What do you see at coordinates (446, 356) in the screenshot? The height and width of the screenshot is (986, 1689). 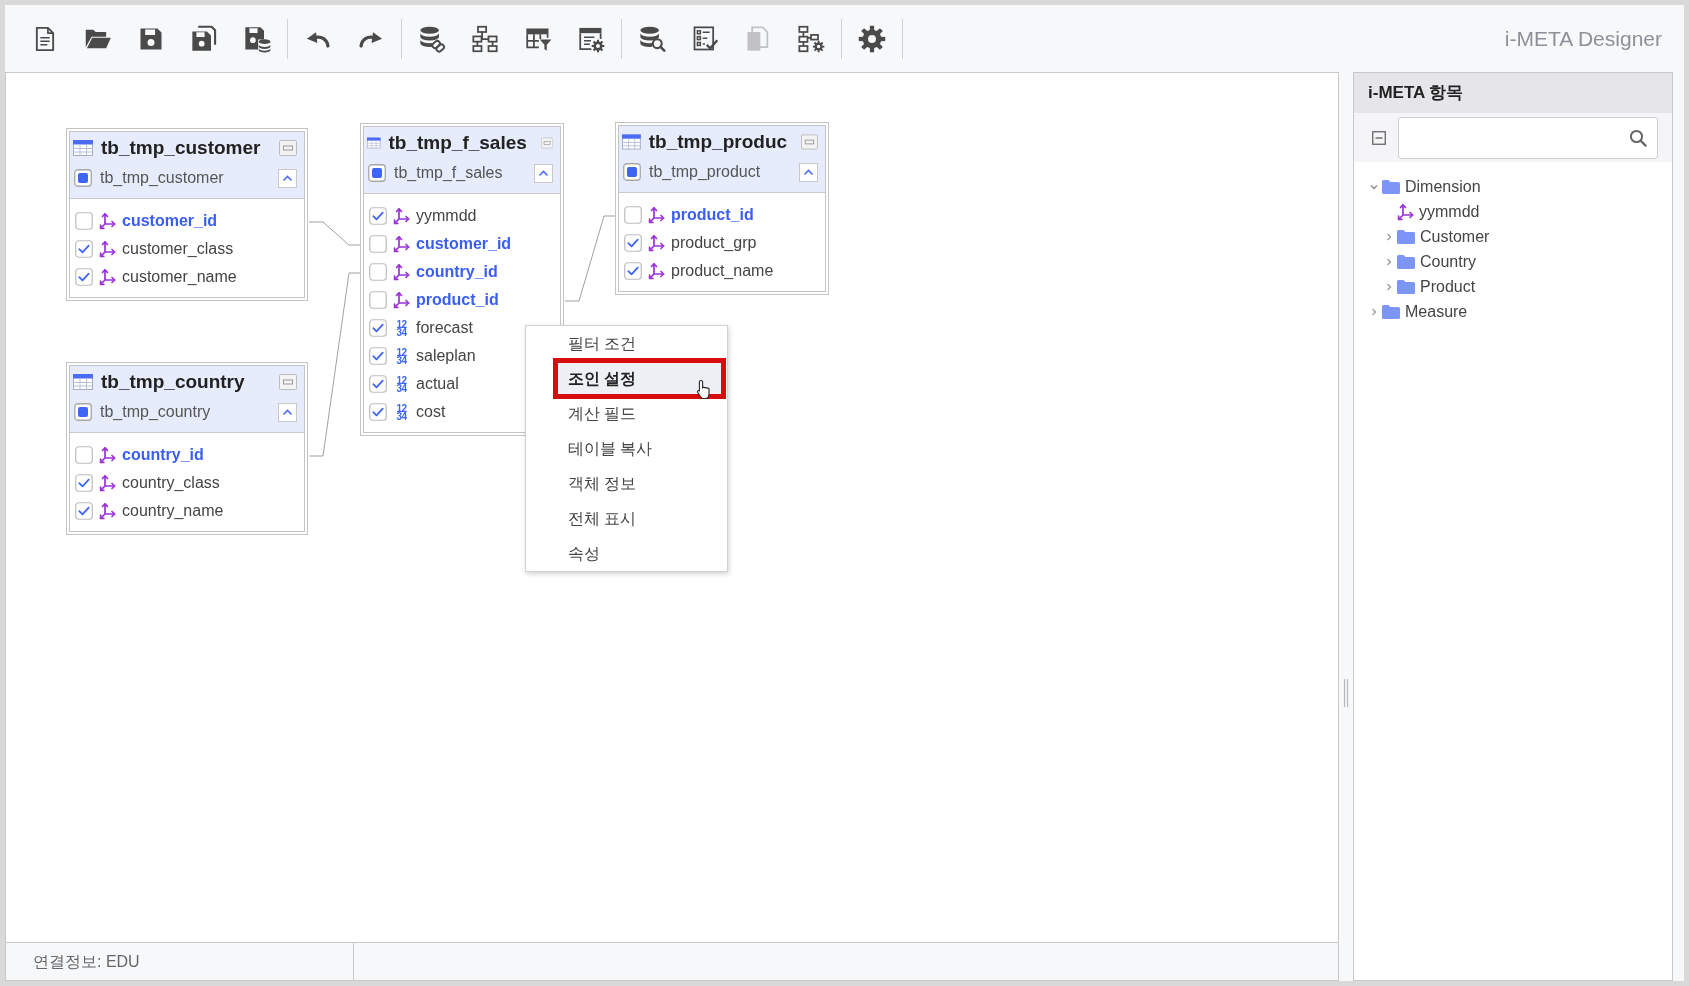 I see `column-name: saleplan` at bounding box center [446, 356].